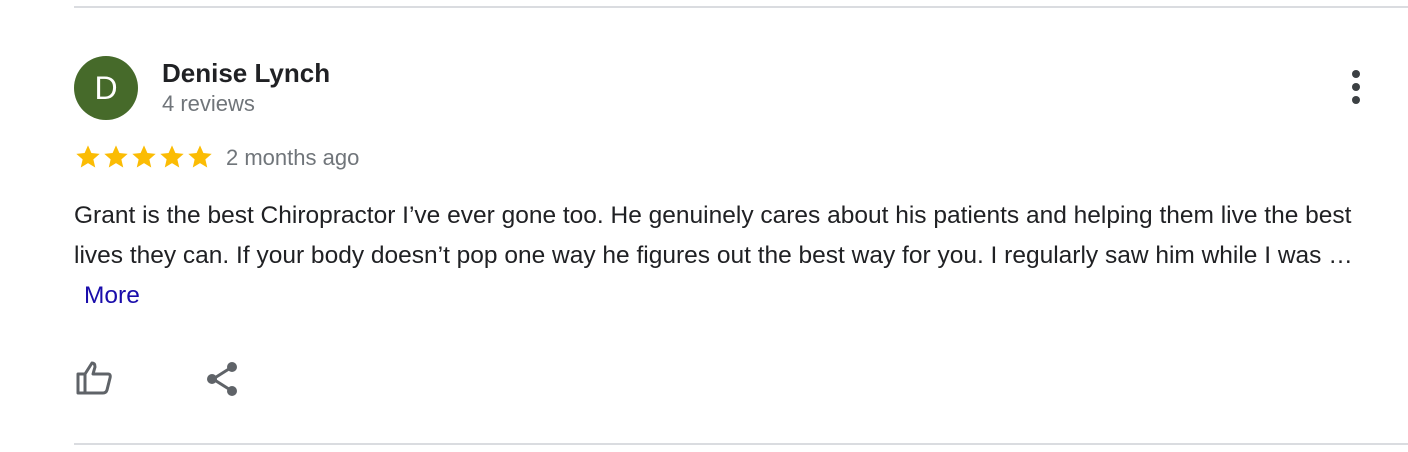 Image resolution: width=1408 pixels, height=452 pixels. Describe the element at coordinates (741, 7) in the screenshot. I see `top-divider` at that location.